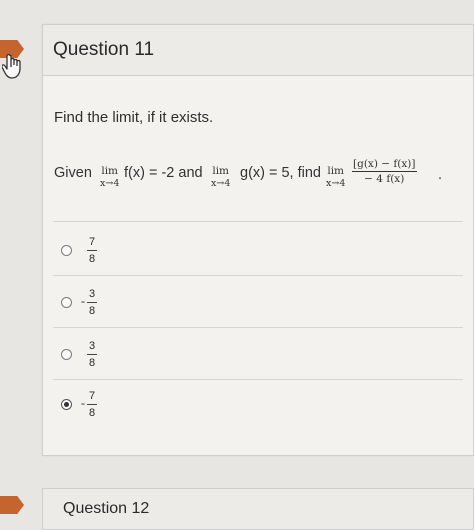  I want to click on next-question-title: Question 12, so click(106, 508).